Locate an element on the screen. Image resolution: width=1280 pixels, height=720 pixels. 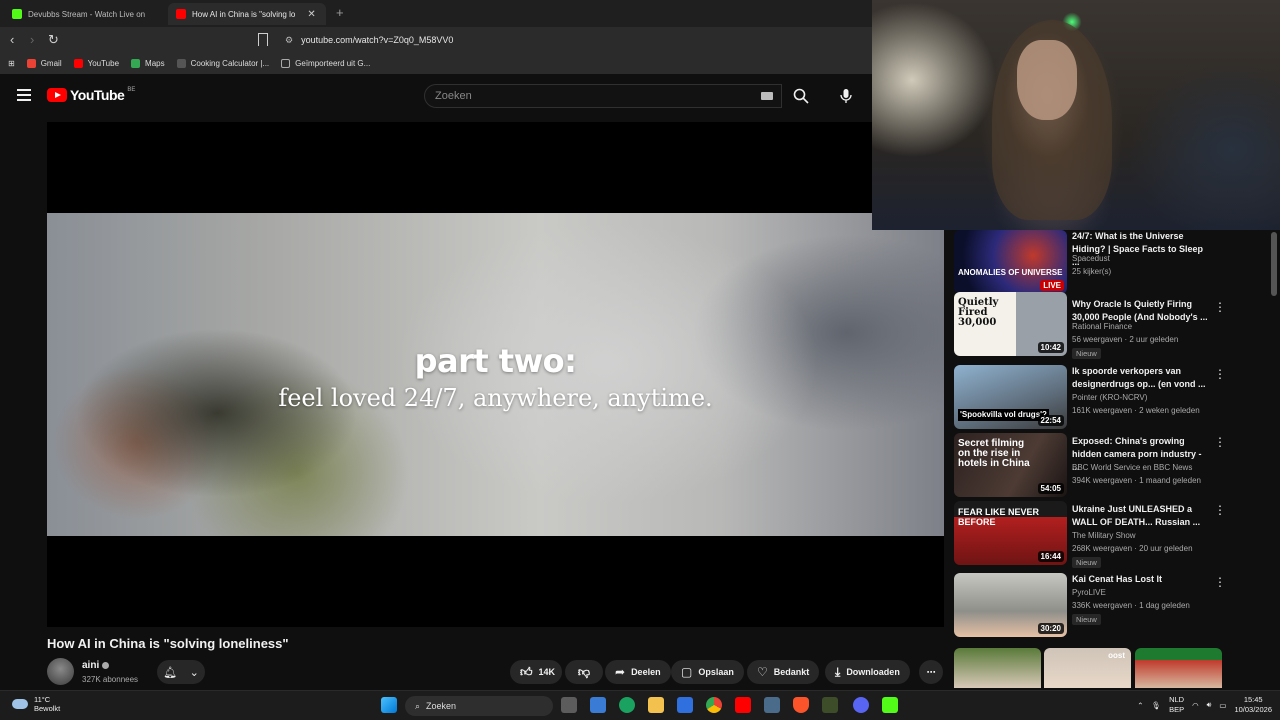
menu-icon is located at coordinates (24, 95).